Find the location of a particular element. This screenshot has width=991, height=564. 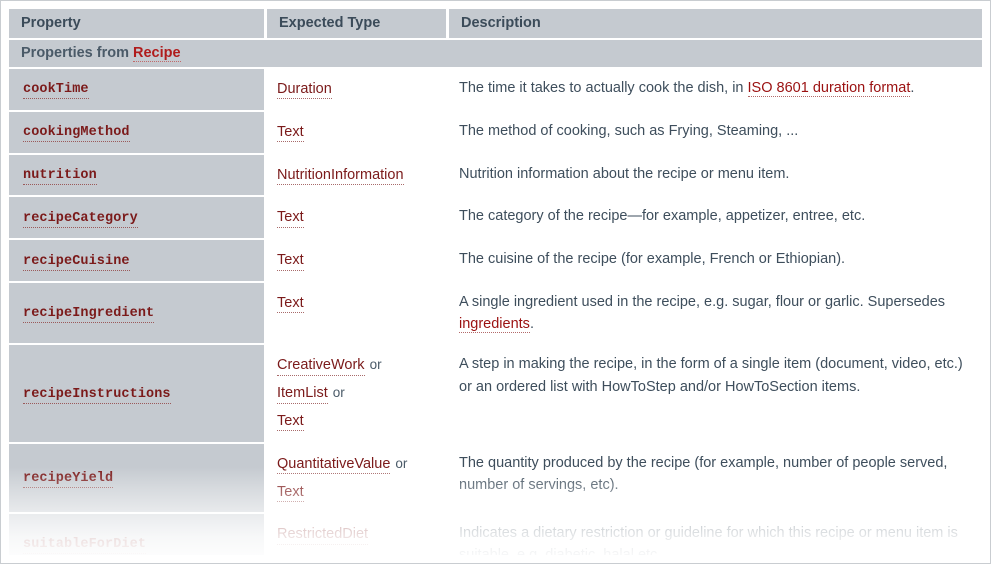

description-inline-link: ISO 8601 duration format is located at coordinates (829, 88).